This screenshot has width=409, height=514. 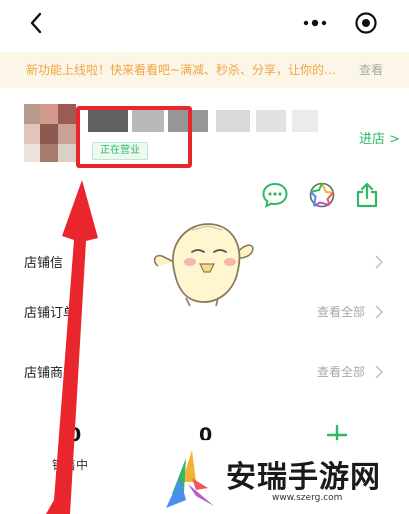 What do you see at coordinates (307, 498) in the screenshot?
I see `watermark-url: www.szerg.com` at bounding box center [307, 498].